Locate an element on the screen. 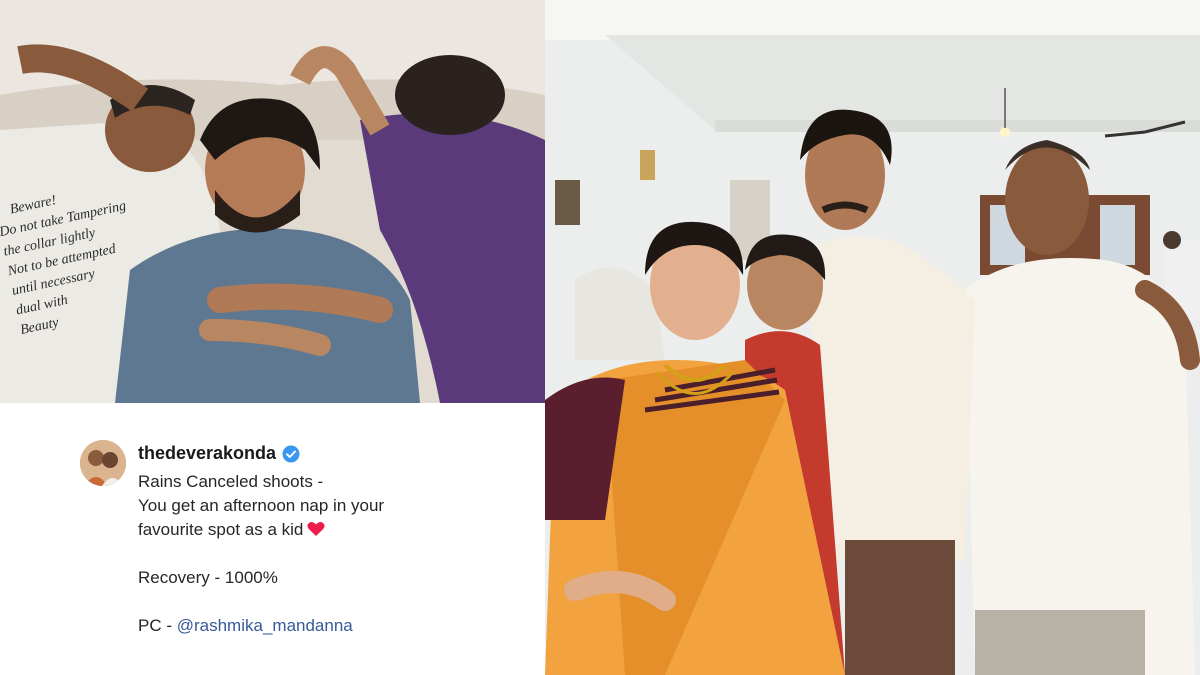 The image size is (1200, 675). caption-line: Recovery - 1000% is located at coordinates (208, 577).